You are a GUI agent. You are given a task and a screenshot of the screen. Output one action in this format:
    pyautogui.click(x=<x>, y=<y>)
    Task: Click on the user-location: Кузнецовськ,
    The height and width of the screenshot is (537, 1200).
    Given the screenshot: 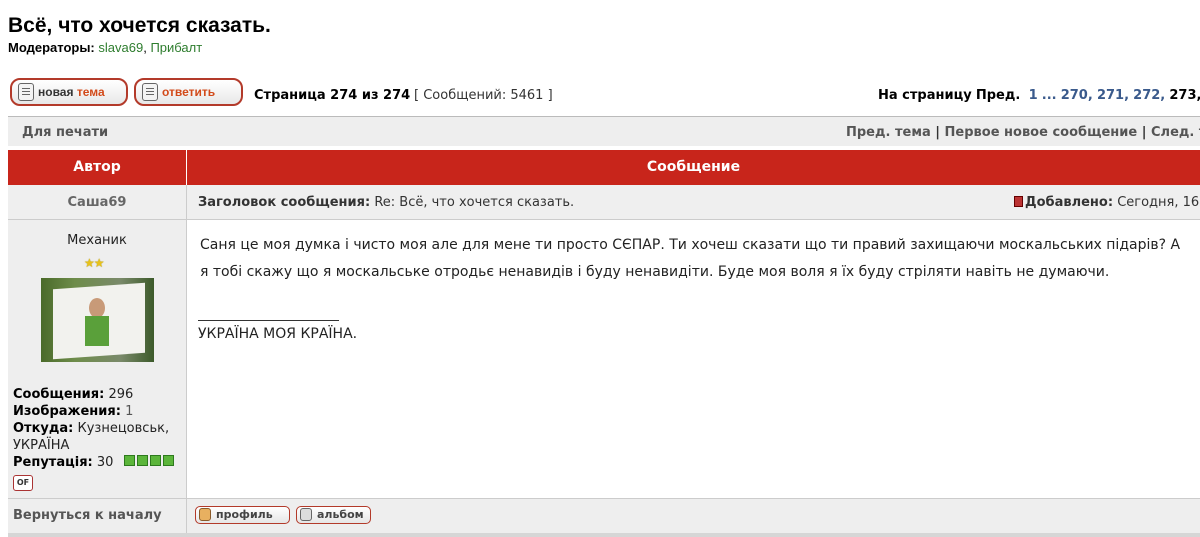 What is the action you would take?
    pyautogui.click(x=123, y=428)
    